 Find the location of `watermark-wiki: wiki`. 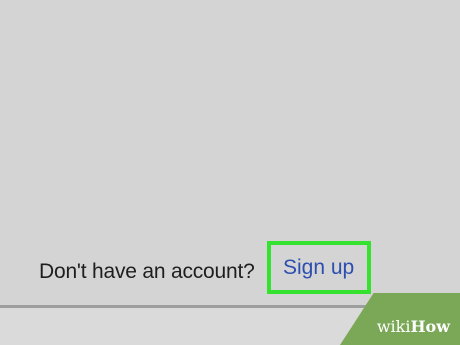

watermark-wiki: wiki is located at coordinates (393, 326).